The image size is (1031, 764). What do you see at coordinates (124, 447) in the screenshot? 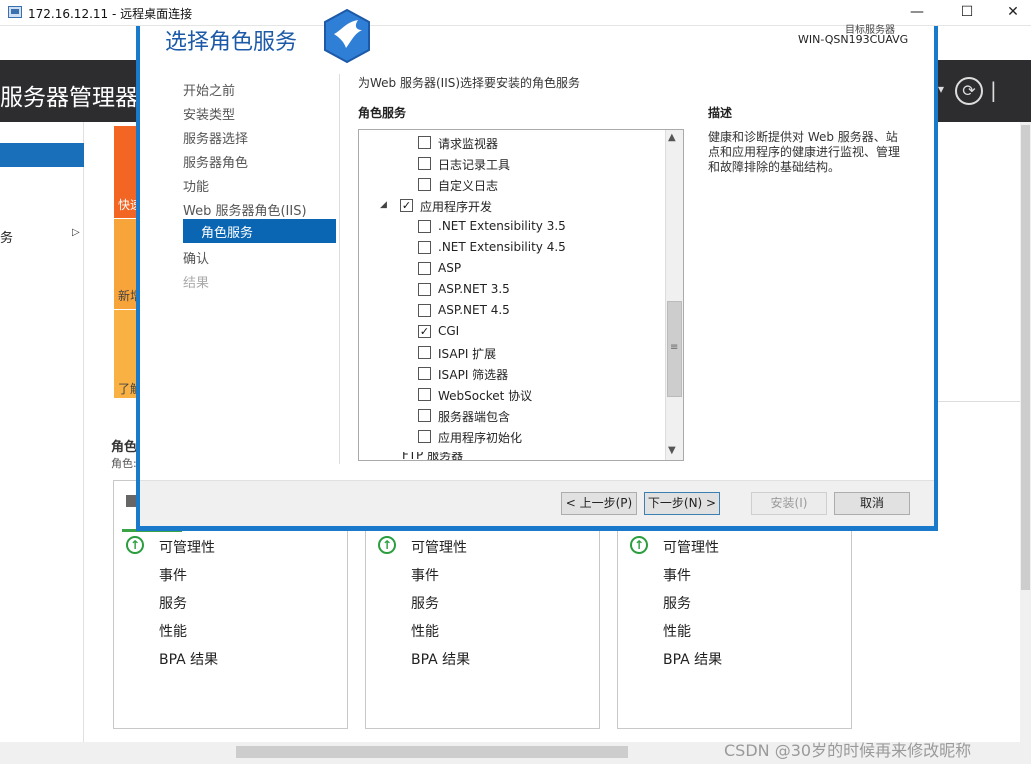
I see `roles-section-title: 角色` at bounding box center [124, 447].